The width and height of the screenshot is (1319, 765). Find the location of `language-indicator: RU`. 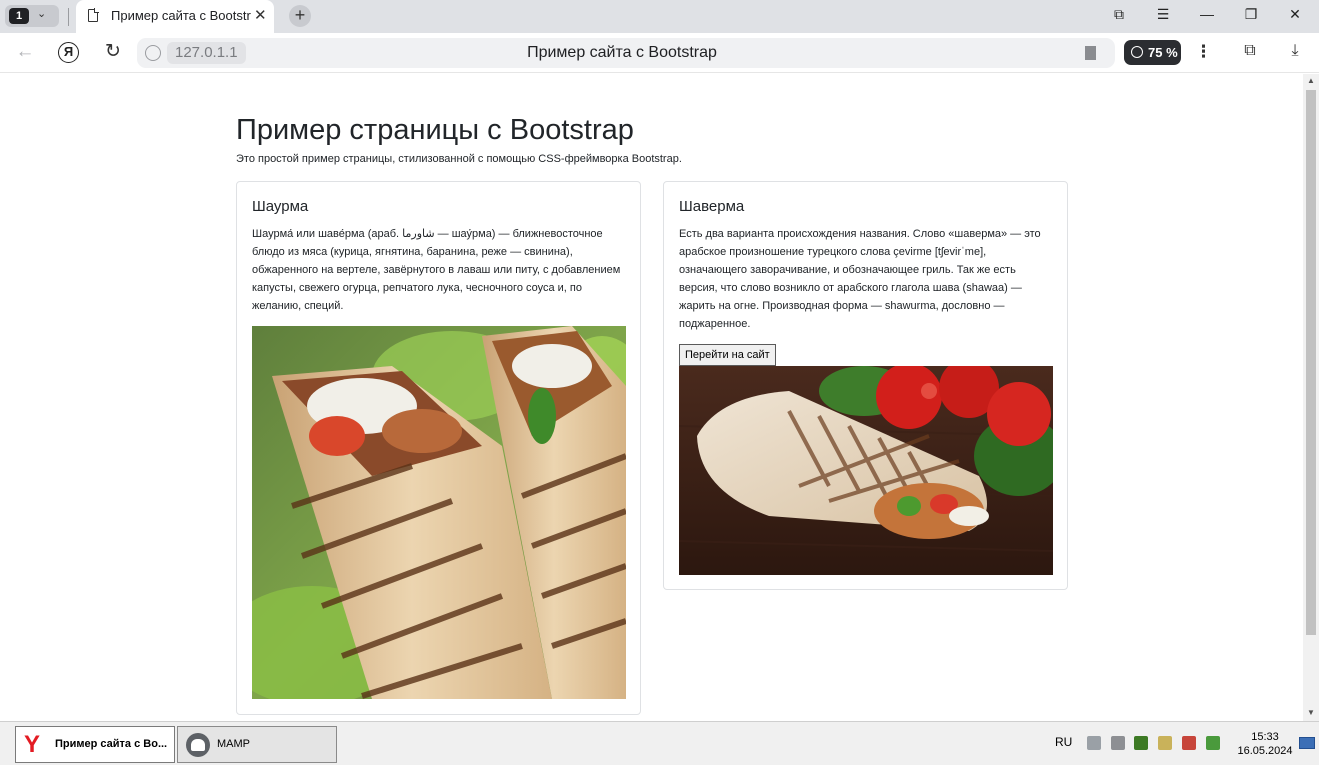

language-indicator: RU is located at coordinates (1063, 742).